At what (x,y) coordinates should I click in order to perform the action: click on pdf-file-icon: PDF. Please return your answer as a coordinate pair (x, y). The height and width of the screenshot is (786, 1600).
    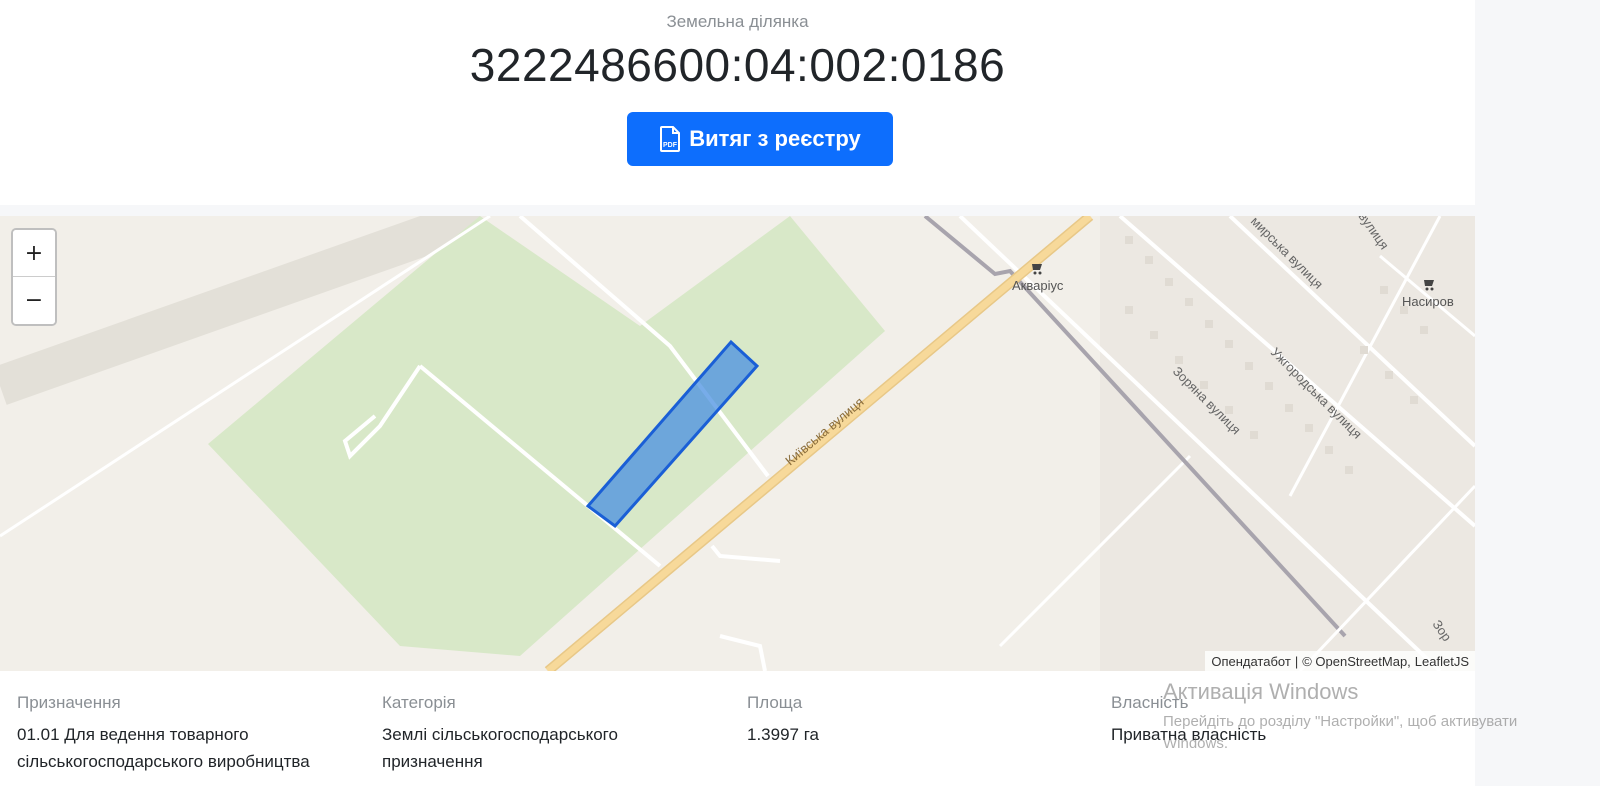
    Looking at the image, I should click on (670, 139).